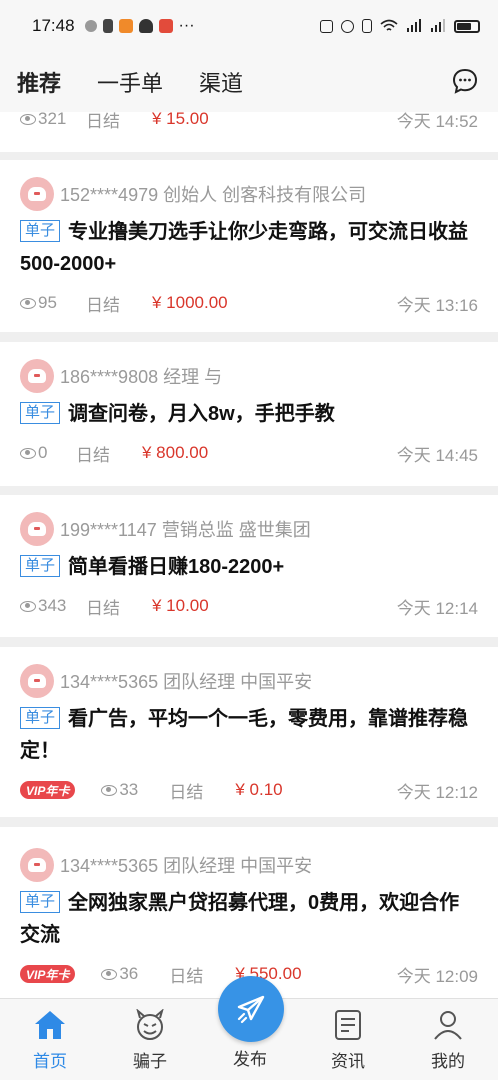 The width and height of the screenshot is (498, 1080). What do you see at coordinates (465, 81) in the screenshot?
I see `message-icon` at bounding box center [465, 81].